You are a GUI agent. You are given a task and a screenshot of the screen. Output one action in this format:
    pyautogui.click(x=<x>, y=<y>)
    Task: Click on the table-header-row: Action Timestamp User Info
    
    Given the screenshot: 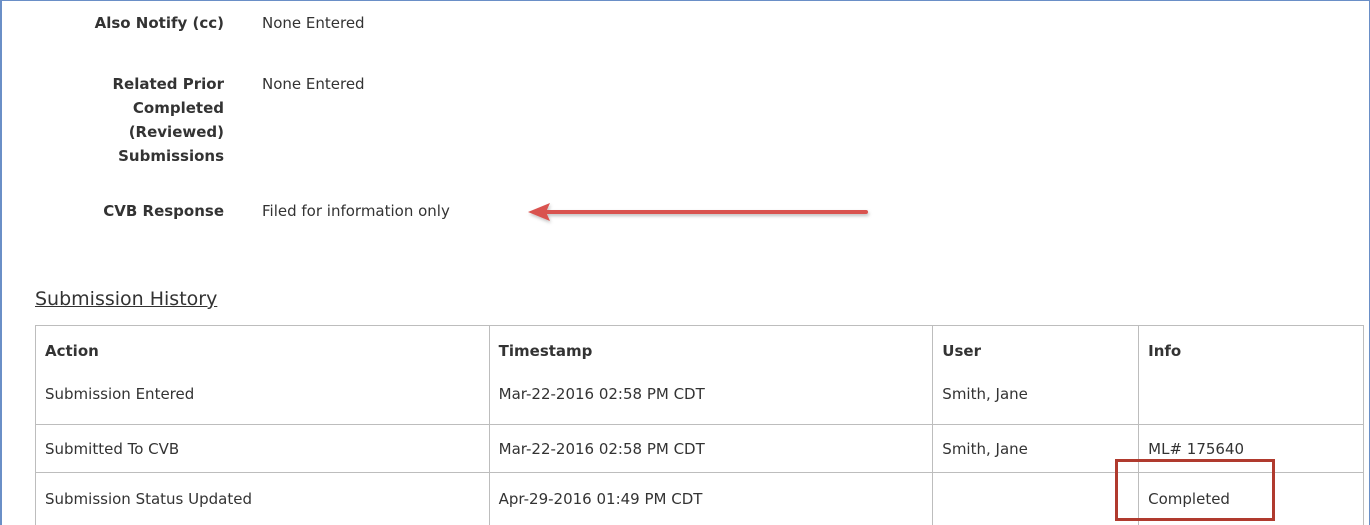 What is the action you would take?
    pyautogui.click(x=699, y=351)
    